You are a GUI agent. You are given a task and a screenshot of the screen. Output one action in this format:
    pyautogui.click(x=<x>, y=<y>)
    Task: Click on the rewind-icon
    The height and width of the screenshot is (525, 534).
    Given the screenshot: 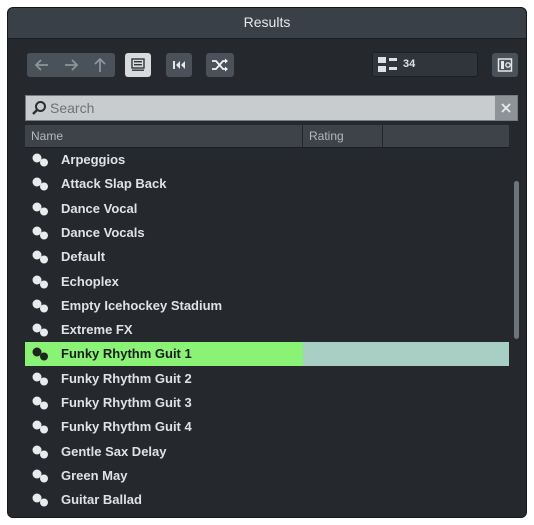 What is the action you would take?
    pyautogui.click(x=179, y=65)
    